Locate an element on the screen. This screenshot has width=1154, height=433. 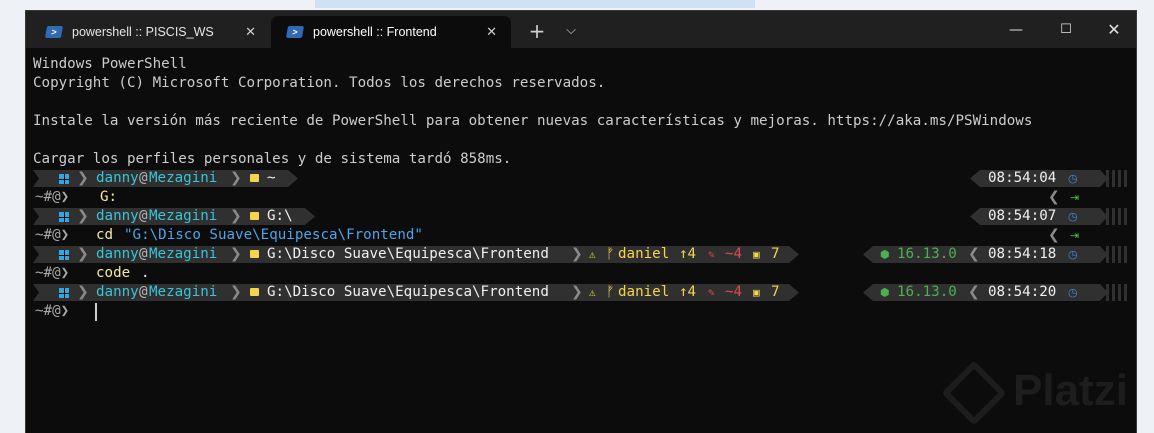
timestamp: 08:54:07 is located at coordinates (1022, 216).